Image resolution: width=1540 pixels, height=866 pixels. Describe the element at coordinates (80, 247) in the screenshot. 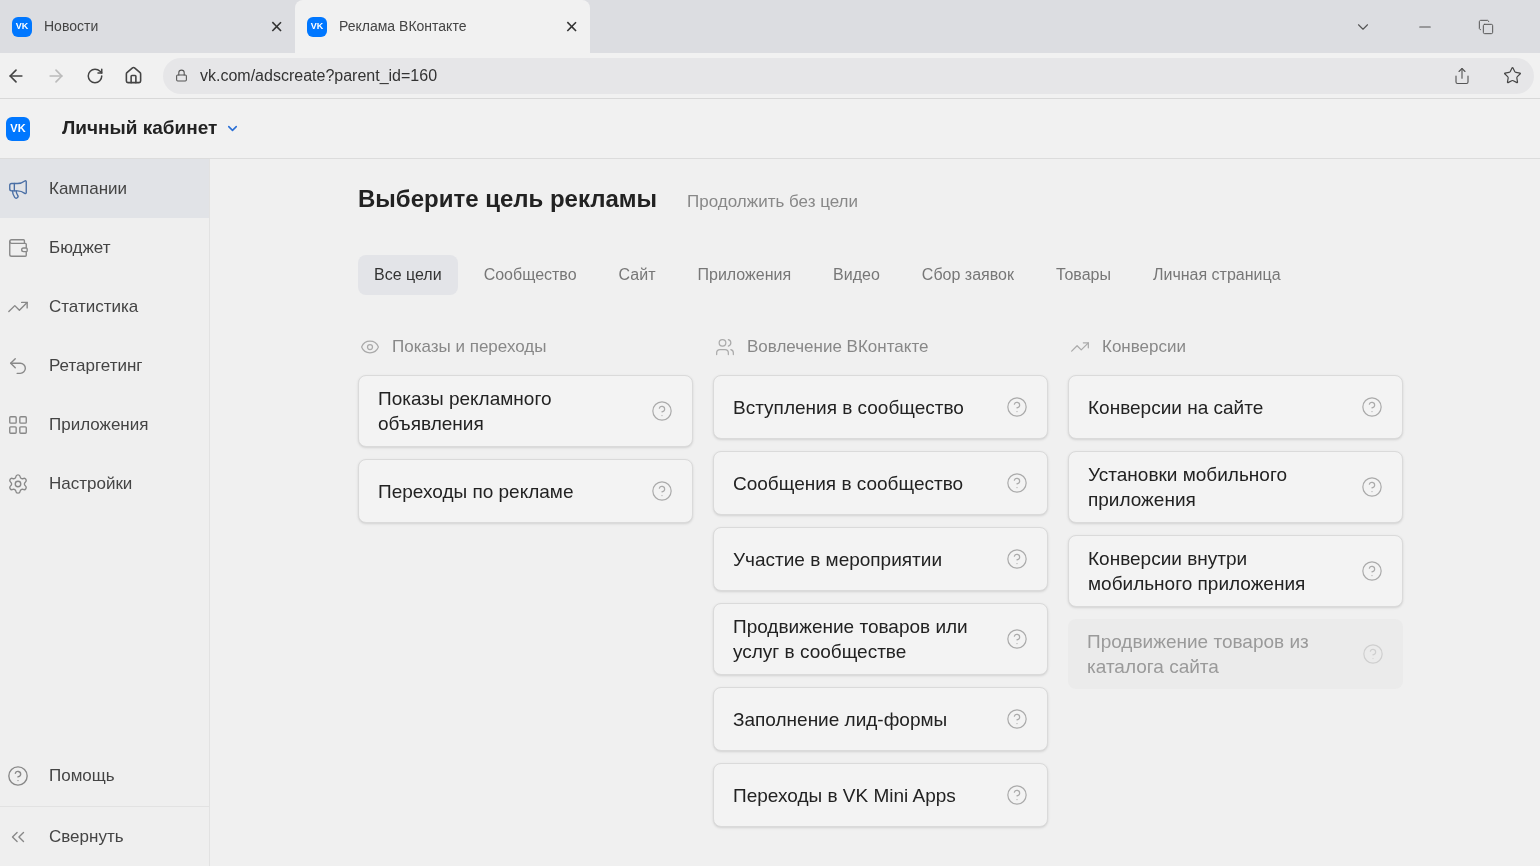

I see `sidebar-label: Бюджет` at that location.